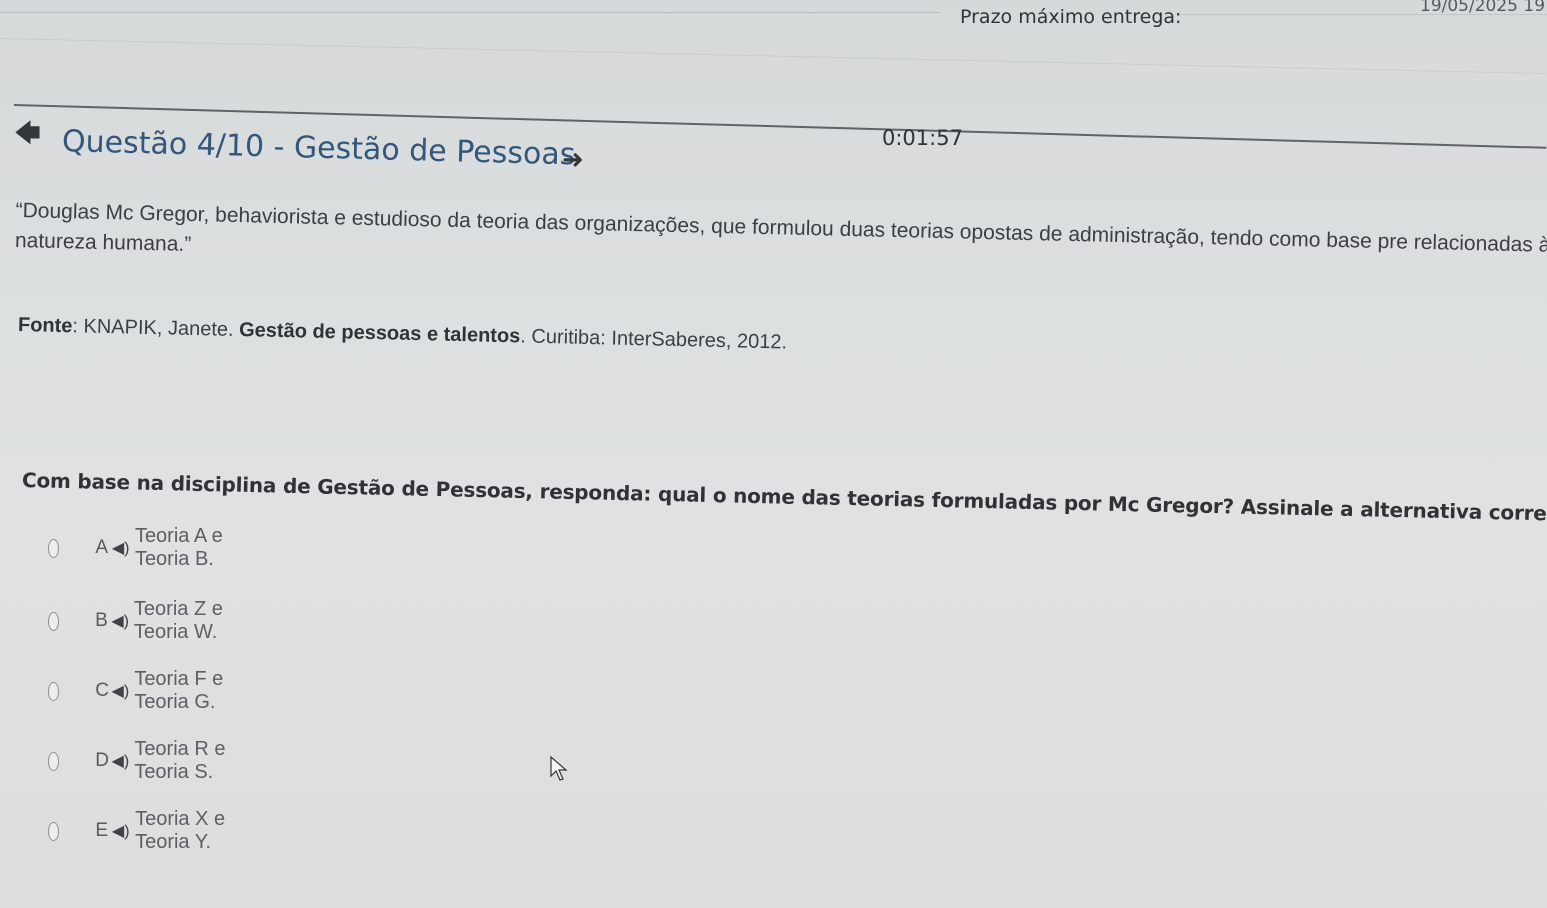 The width and height of the screenshot is (1547, 908). What do you see at coordinates (922, 138) in the screenshot?
I see `timer: 0:01:57` at bounding box center [922, 138].